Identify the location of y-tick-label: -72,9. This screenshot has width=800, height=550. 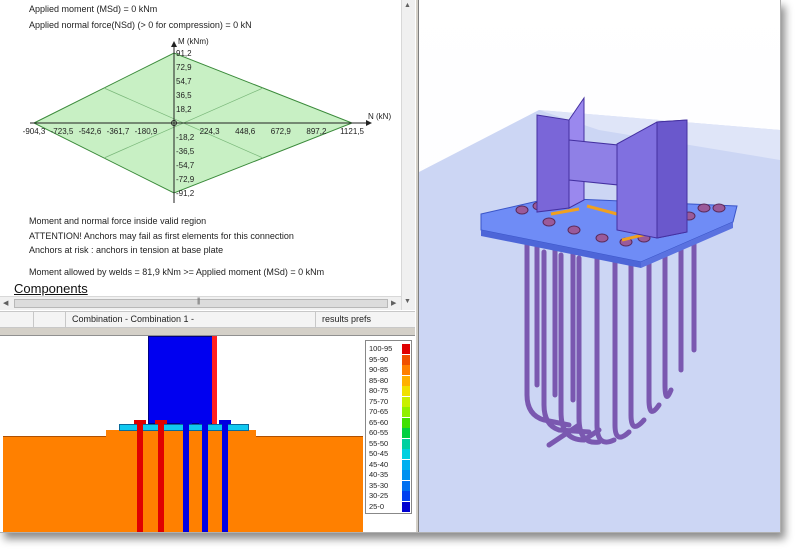
(185, 179).